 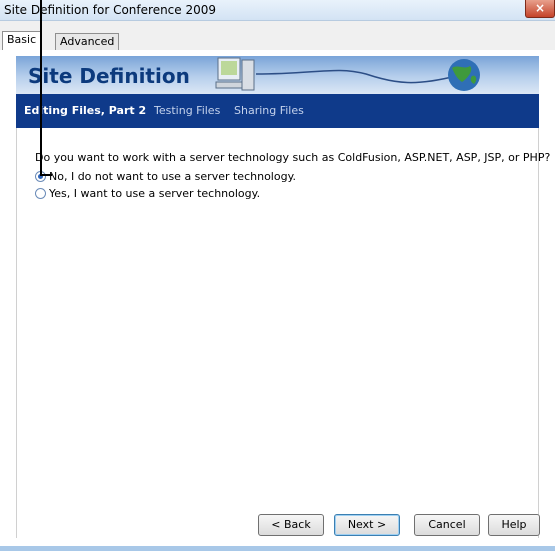 I want to click on connection-line, so click(x=356, y=76).